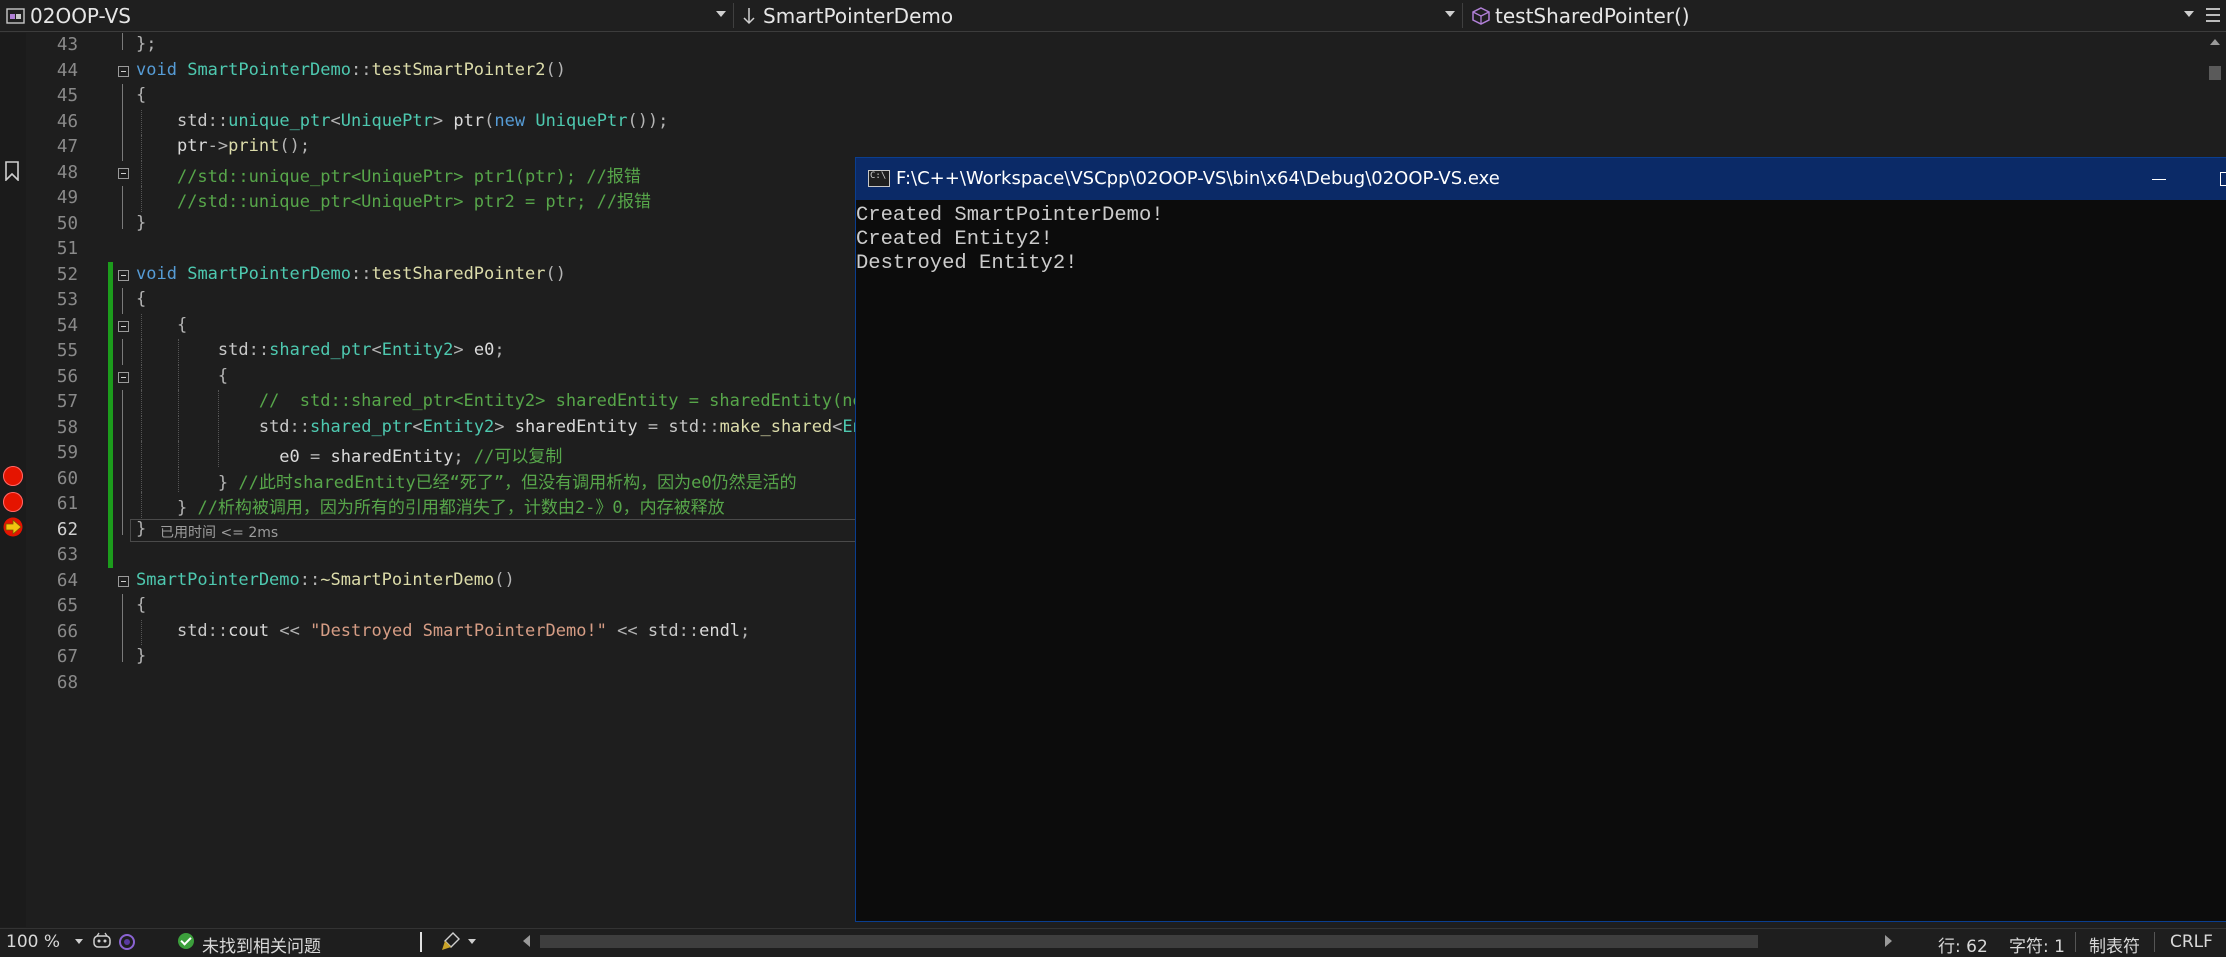 This screenshot has width=2226, height=957. I want to click on member-name: testSharedPointer(), so click(1592, 15).